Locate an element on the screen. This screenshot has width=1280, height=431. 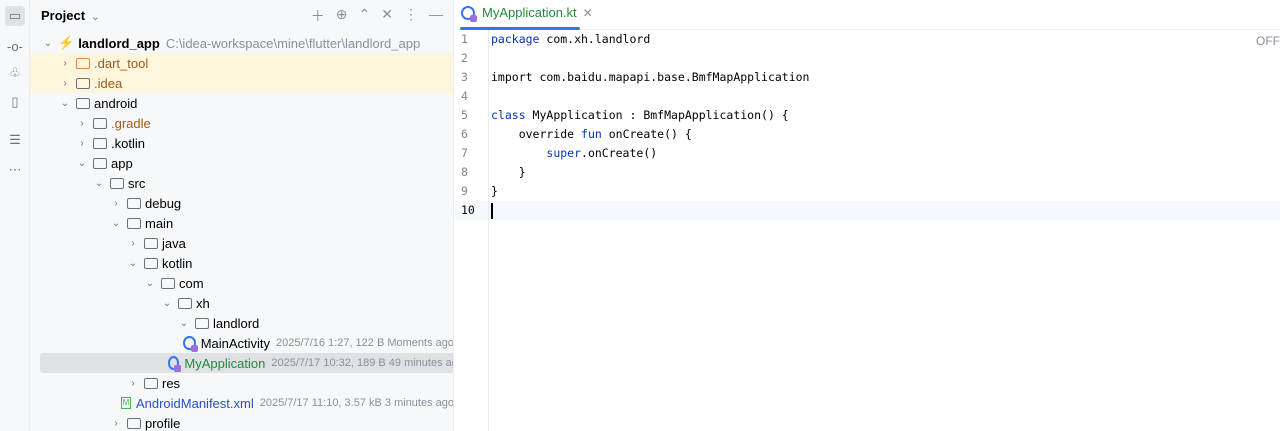
code-token: override is located at coordinates (536, 134).